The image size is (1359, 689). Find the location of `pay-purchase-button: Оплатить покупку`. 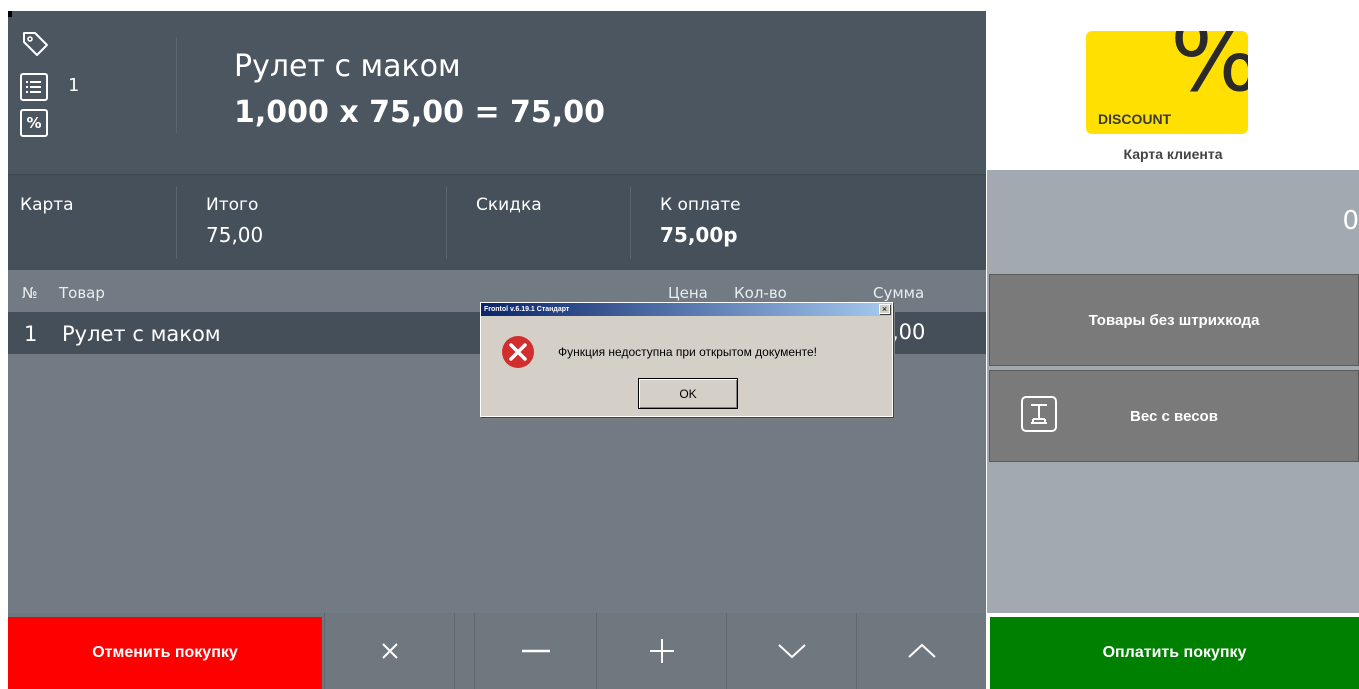

pay-purchase-button: Оплатить покупку is located at coordinates (1174, 653).